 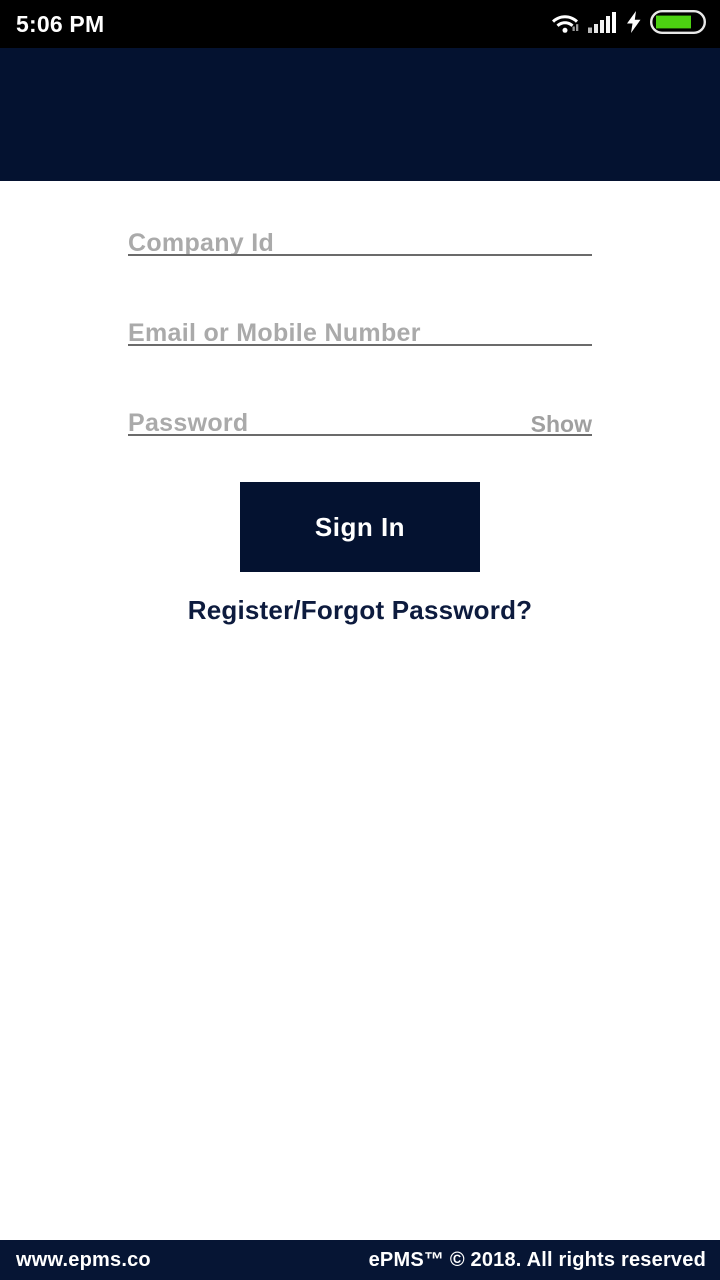 I want to click on app-header-band, so click(x=360, y=114).